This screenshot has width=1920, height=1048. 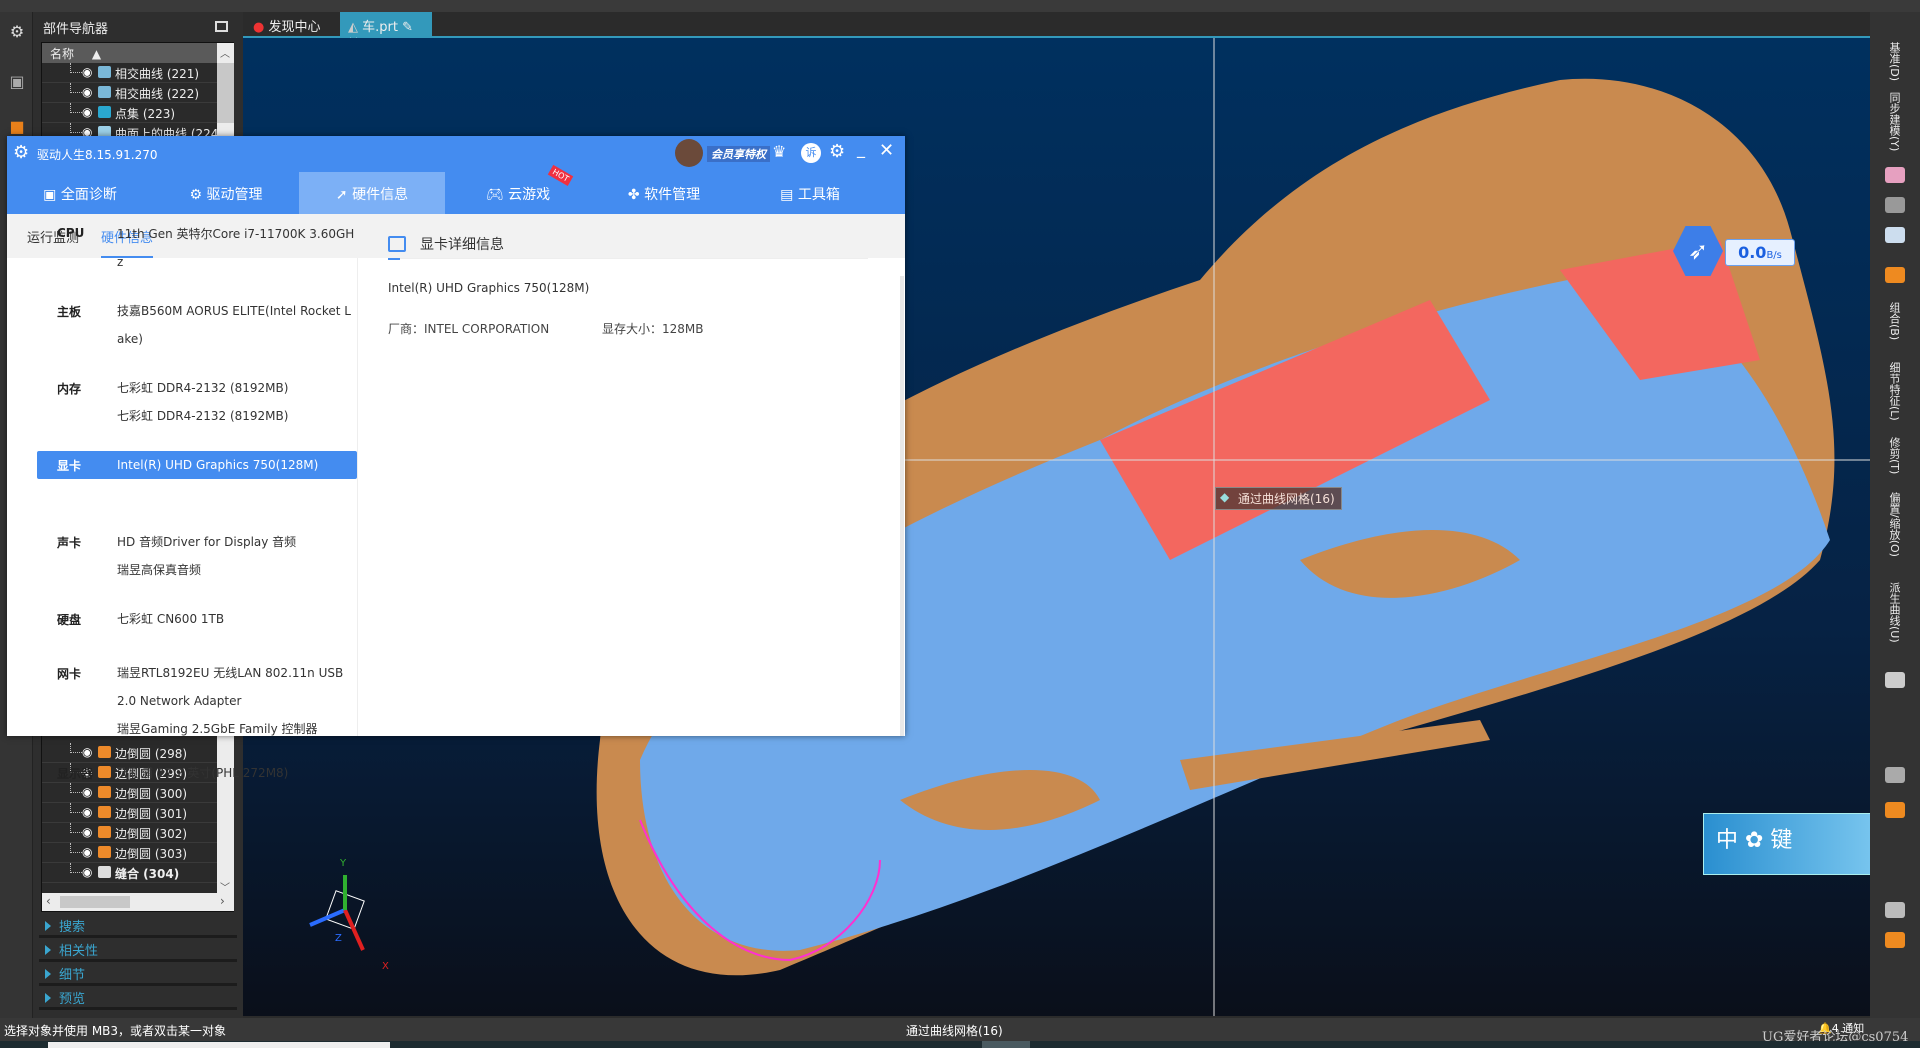 I want to click on part-tool-icon, so click(x=1895, y=810).